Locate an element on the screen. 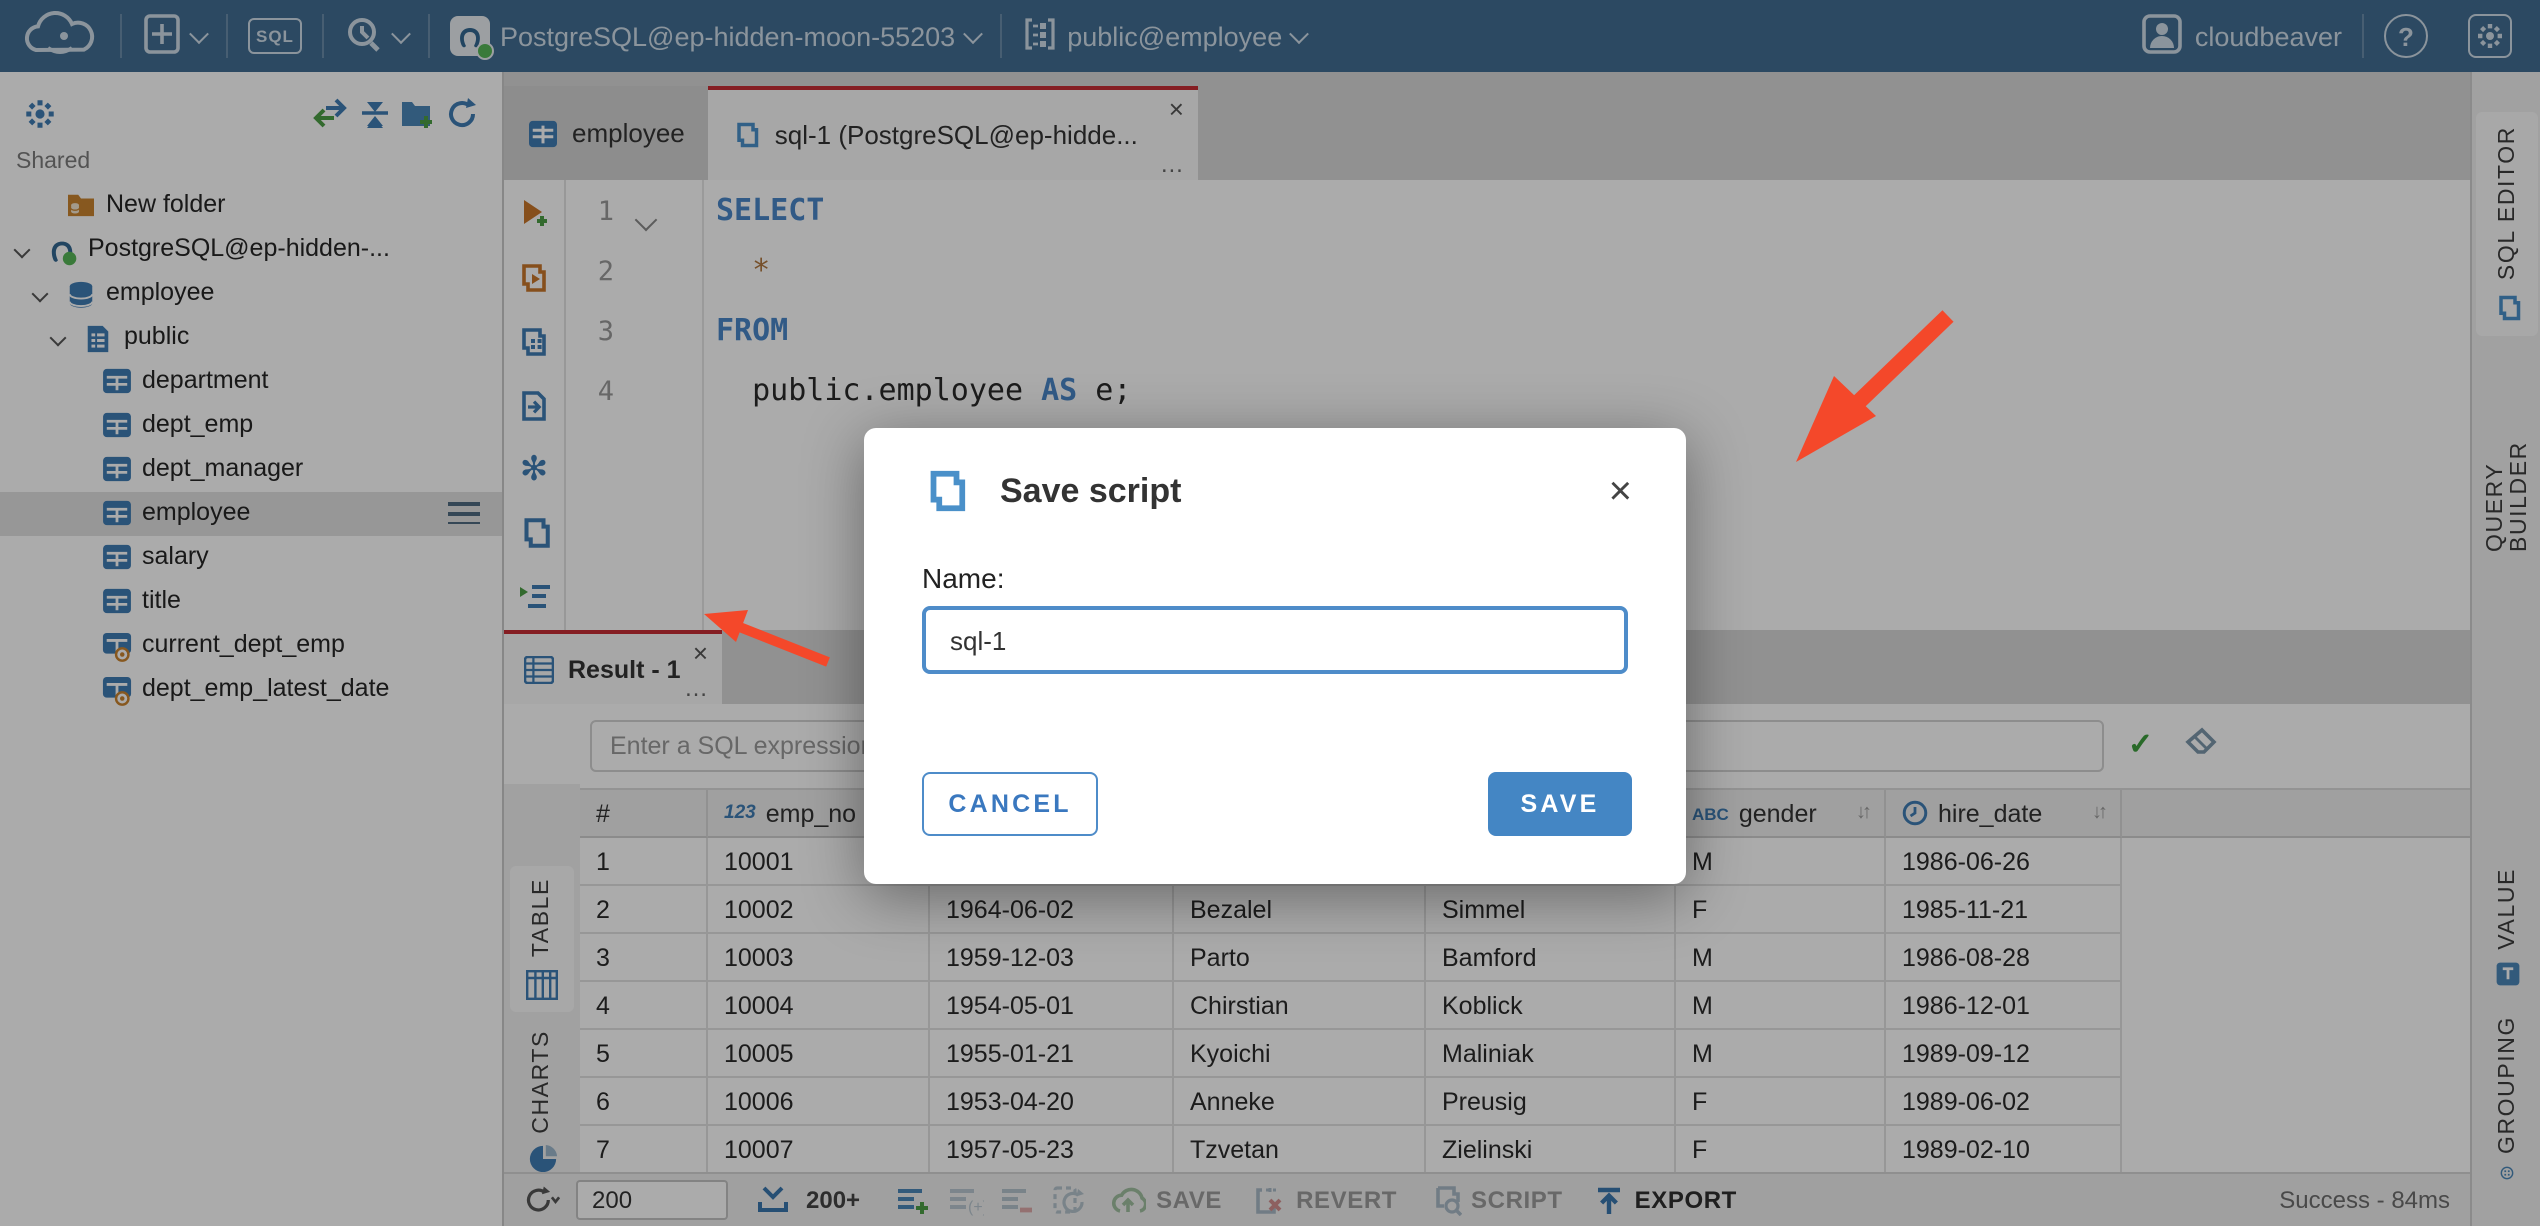 The height and width of the screenshot is (1226, 2540). script-name-input is located at coordinates (1275, 640).